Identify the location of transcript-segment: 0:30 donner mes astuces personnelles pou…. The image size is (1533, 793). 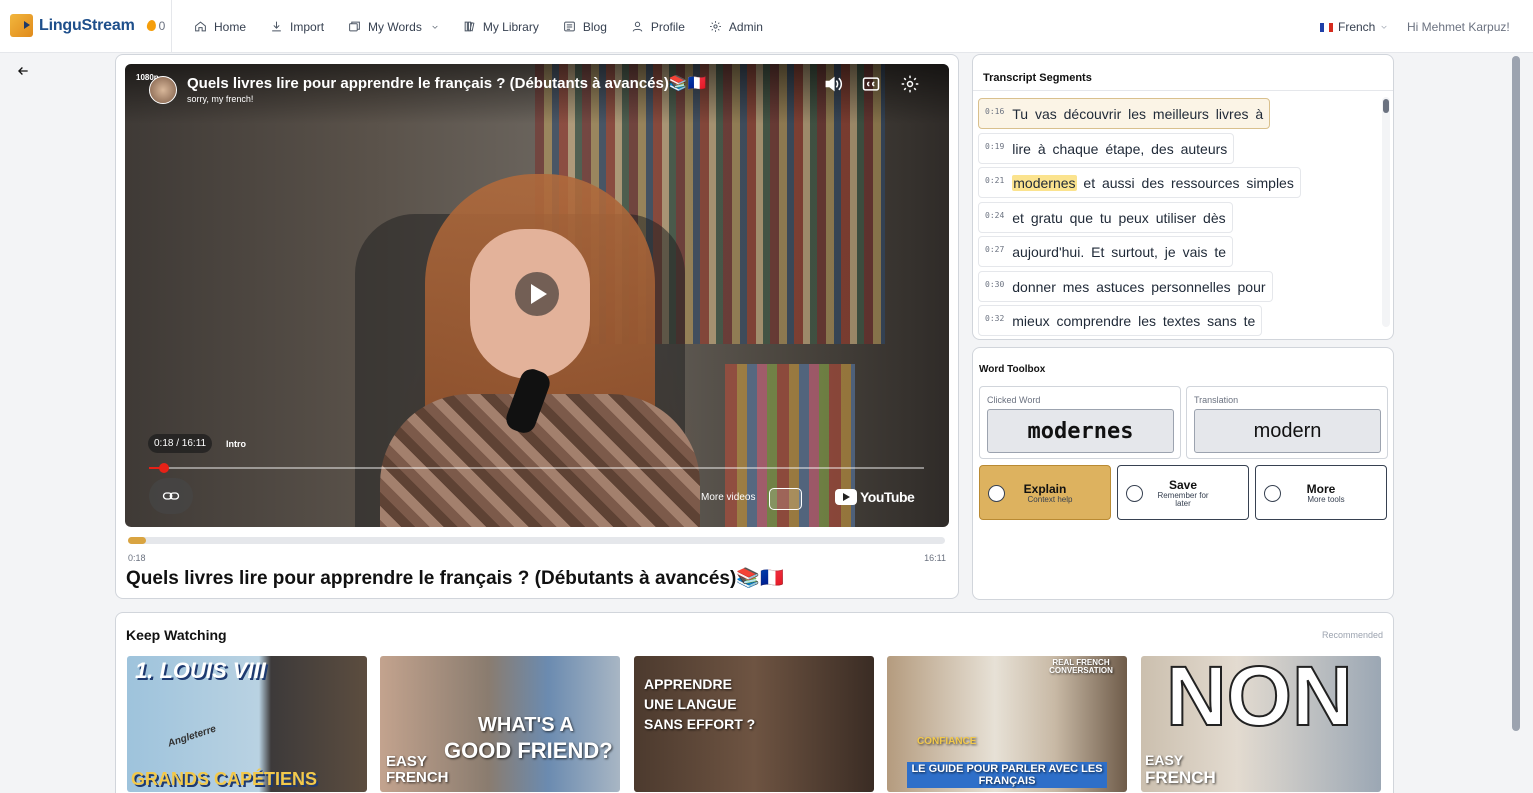
(1125, 286).